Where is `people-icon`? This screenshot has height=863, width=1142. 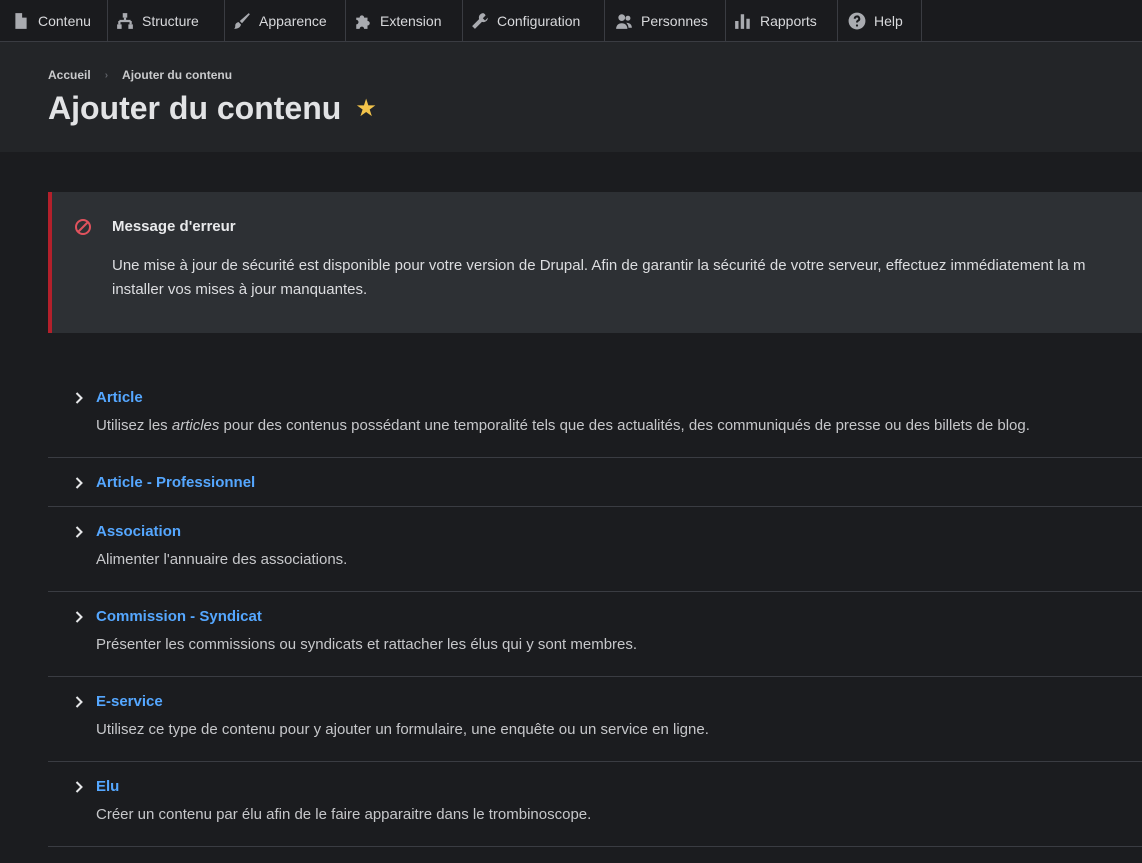
people-icon is located at coordinates (624, 21).